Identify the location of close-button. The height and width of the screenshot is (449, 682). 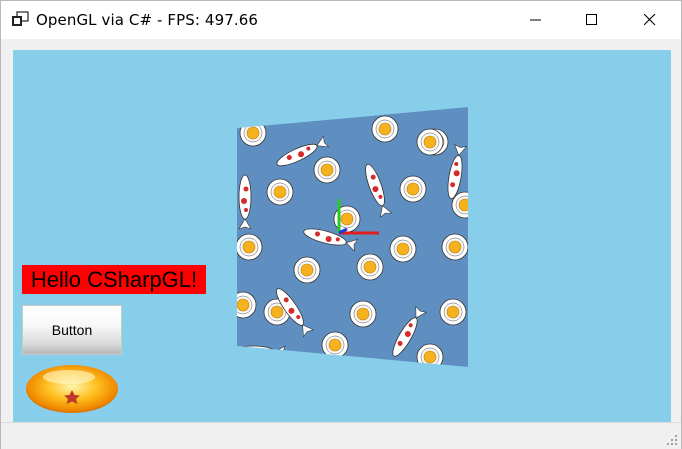
(650, 20).